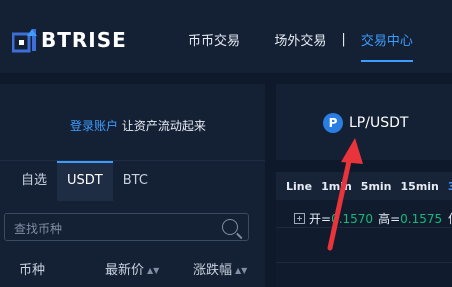 This screenshot has height=287, width=452. I want to click on btrise-logo: BTRISE, so click(69, 40).